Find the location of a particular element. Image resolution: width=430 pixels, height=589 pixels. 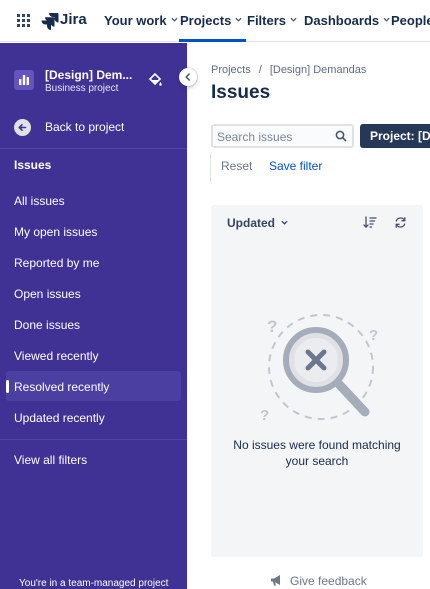

chevron-left-icon is located at coordinates (187, 77).